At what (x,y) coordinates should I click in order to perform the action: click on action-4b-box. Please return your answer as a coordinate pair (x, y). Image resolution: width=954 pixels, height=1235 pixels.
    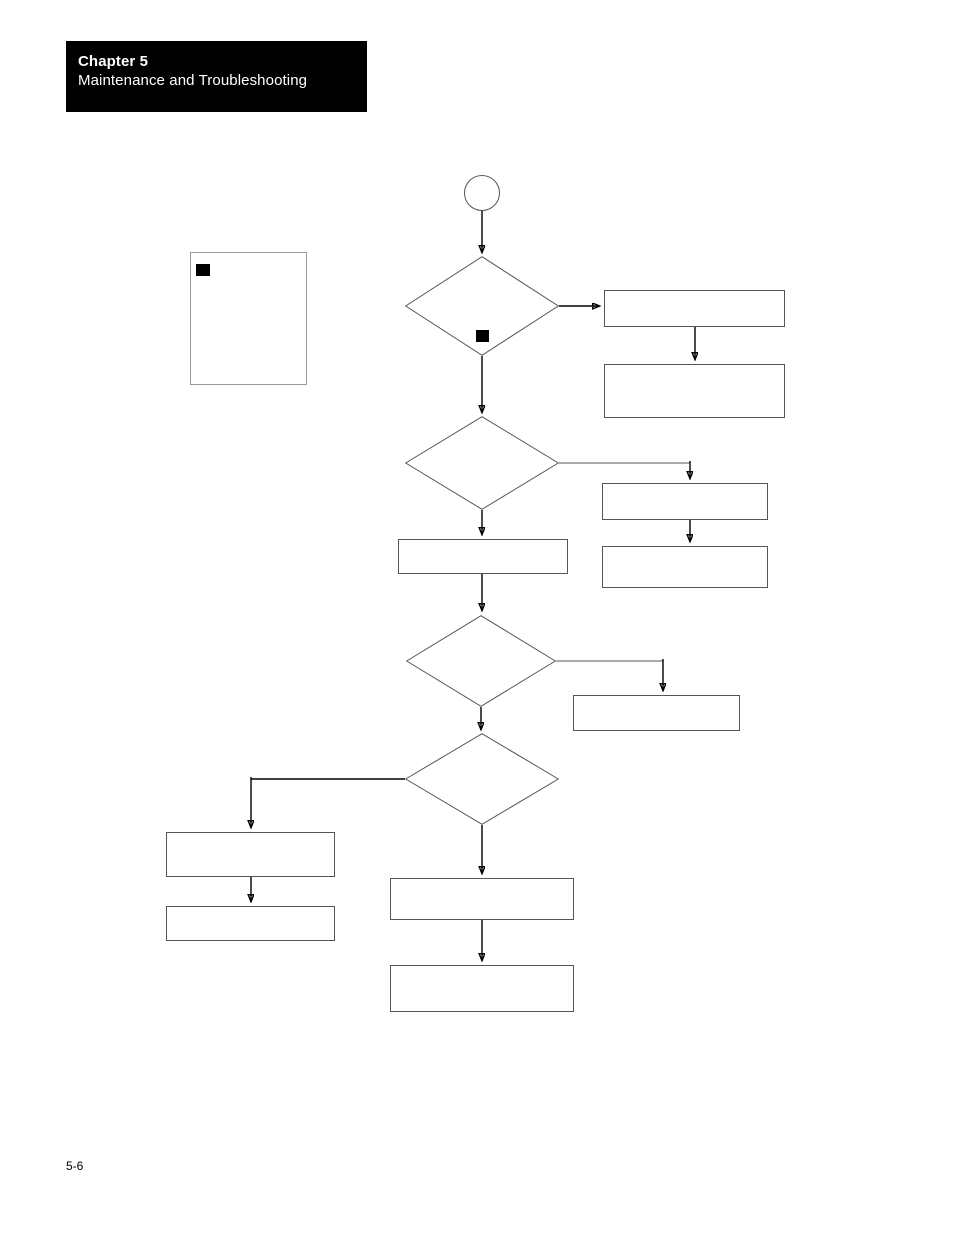
    Looking at the image, I should click on (250, 923).